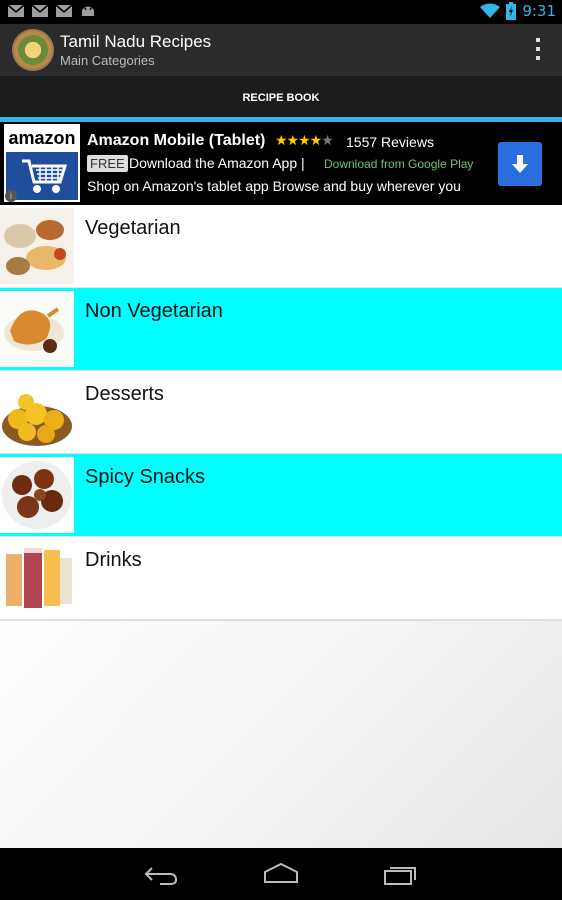 The image size is (562, 900). I want to click on category-label: Non Vegetarian, so click(154, 311).